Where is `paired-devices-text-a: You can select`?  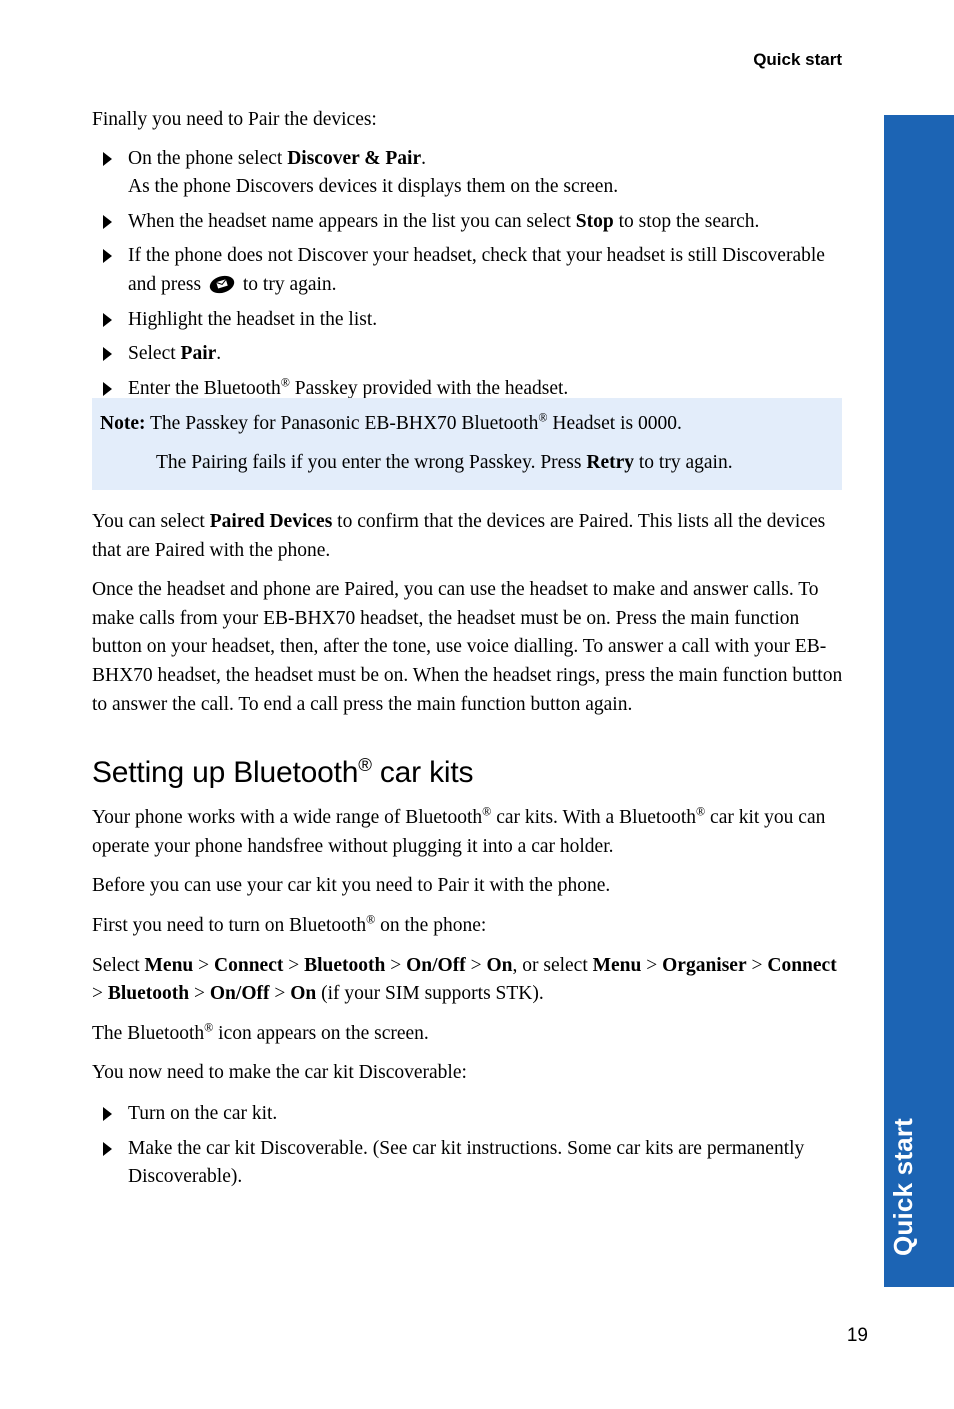
paired-devices-text-a: You can select is located at coordinates (151, 521).